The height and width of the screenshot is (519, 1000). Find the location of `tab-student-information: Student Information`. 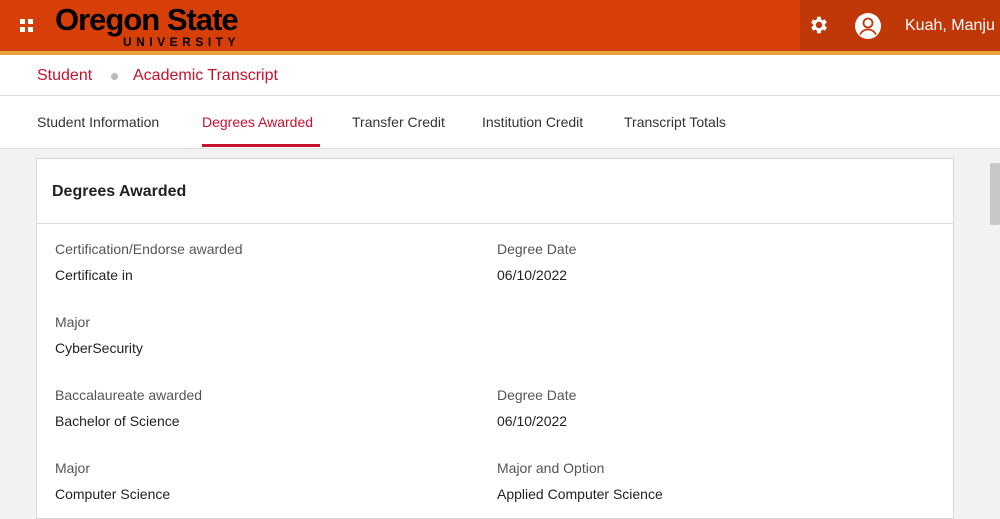

tab-student-information: Student Information is located at coordinates (98, 122).